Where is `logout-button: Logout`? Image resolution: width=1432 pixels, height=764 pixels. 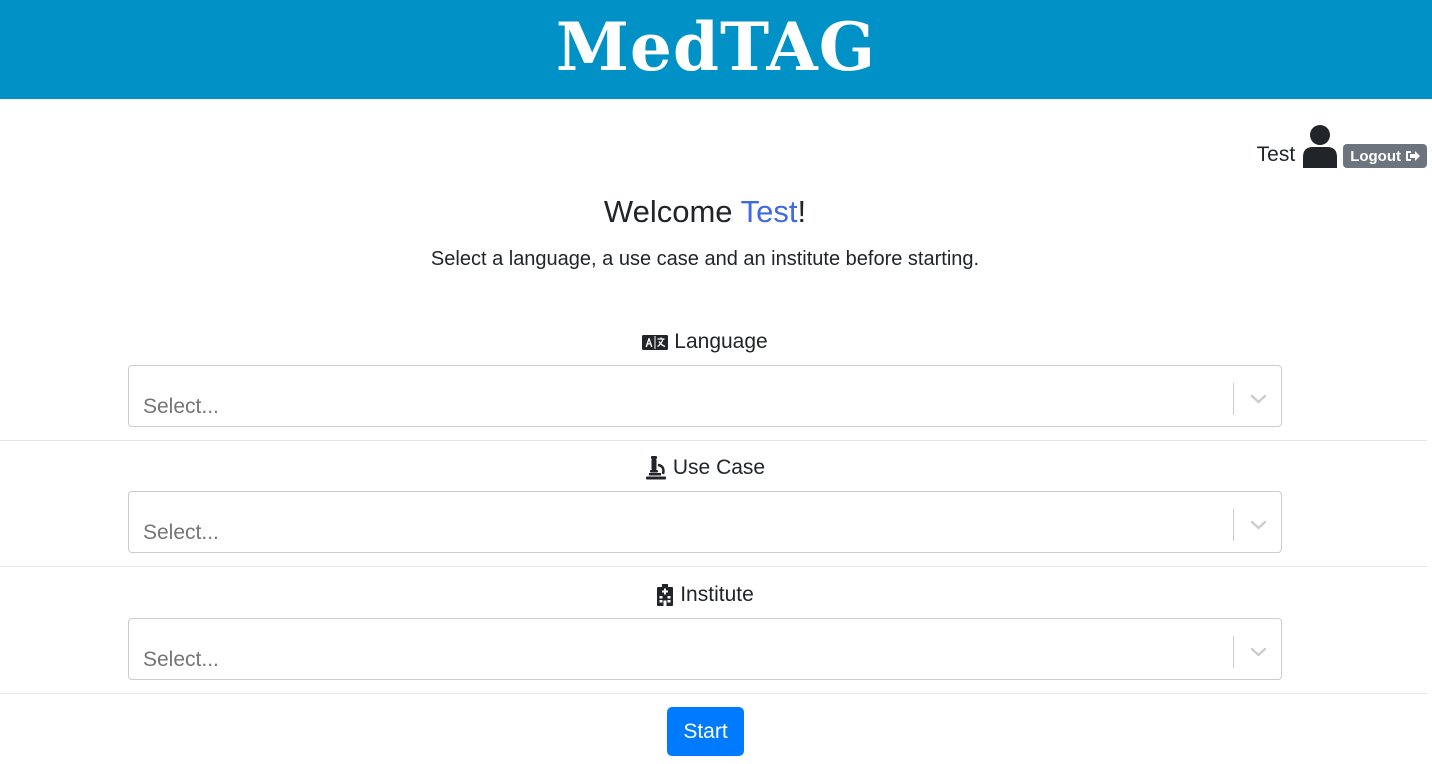
logout-button: Logout is located at coordinates (1385, 156).